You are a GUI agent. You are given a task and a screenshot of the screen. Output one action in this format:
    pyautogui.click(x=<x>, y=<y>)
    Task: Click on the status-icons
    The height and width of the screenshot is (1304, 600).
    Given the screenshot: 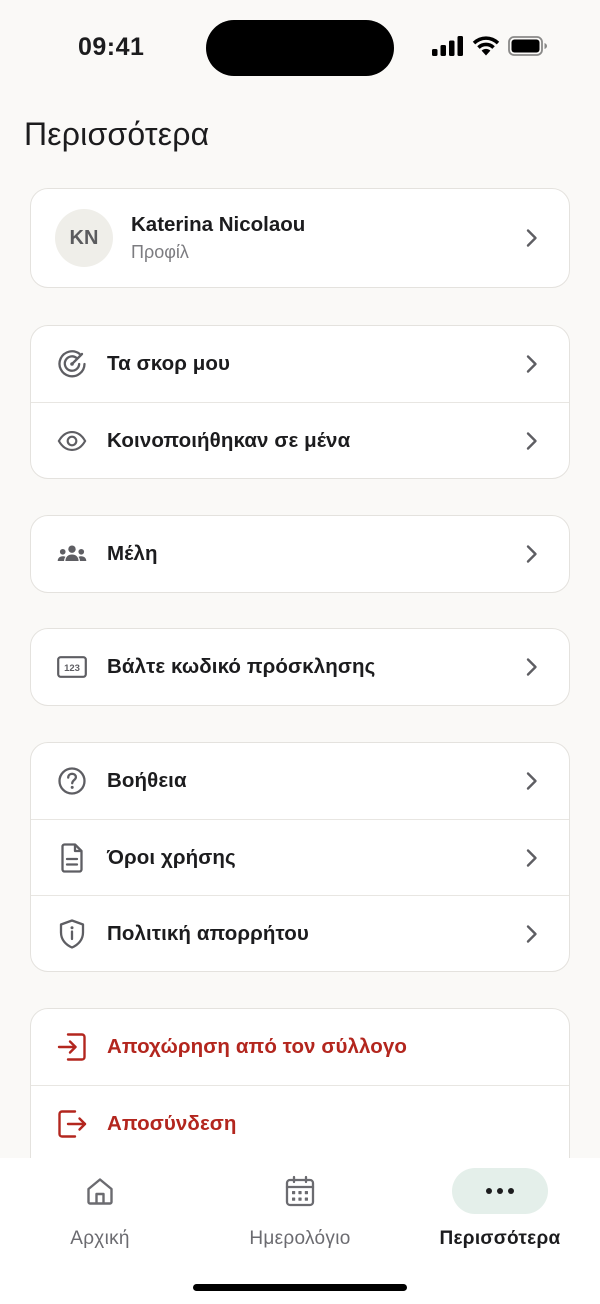 What is the action you would take?
    pyautogui.click(x=490, y=46)
    